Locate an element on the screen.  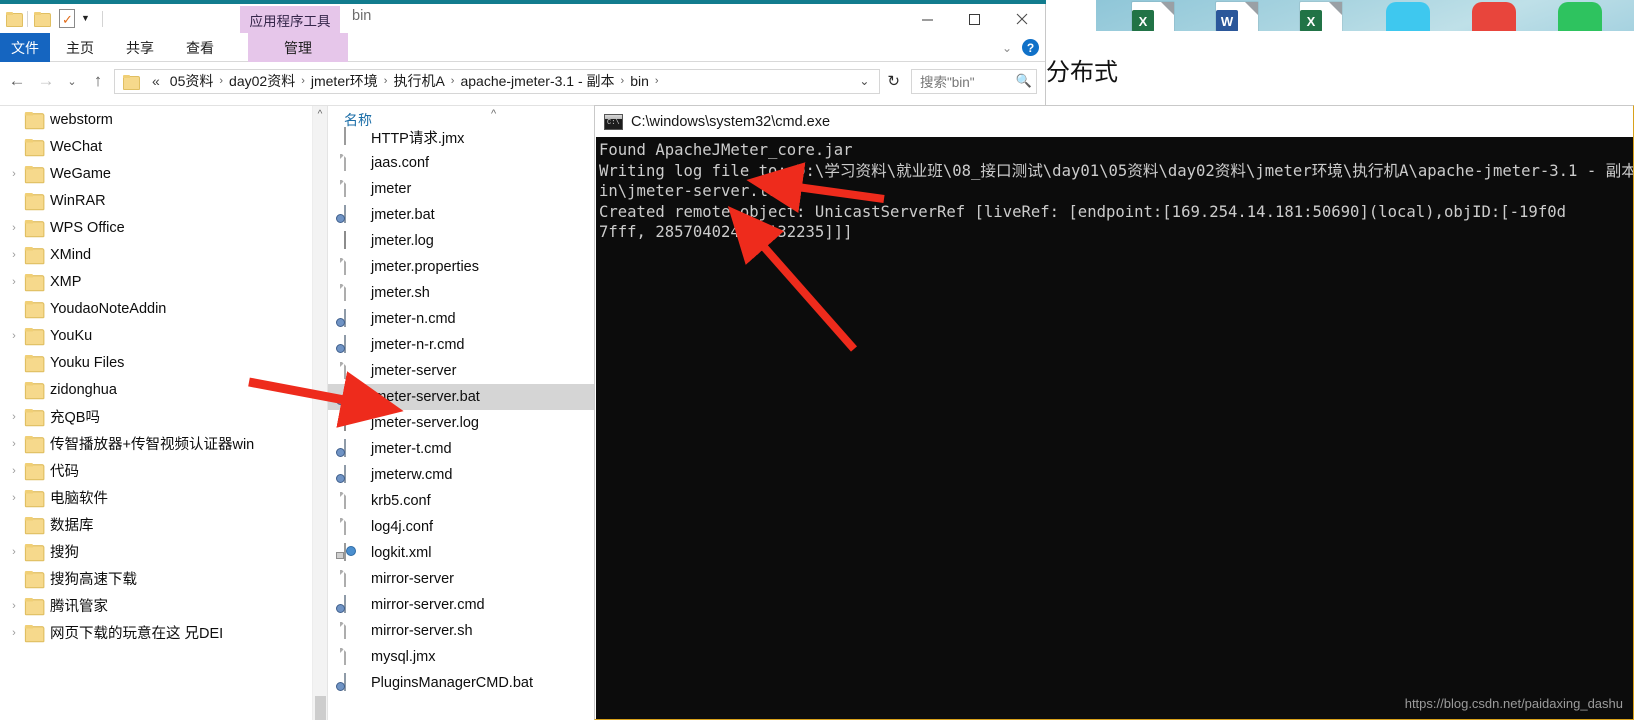
chevron-up-icon: ^ is located at coordinates (320, 114).